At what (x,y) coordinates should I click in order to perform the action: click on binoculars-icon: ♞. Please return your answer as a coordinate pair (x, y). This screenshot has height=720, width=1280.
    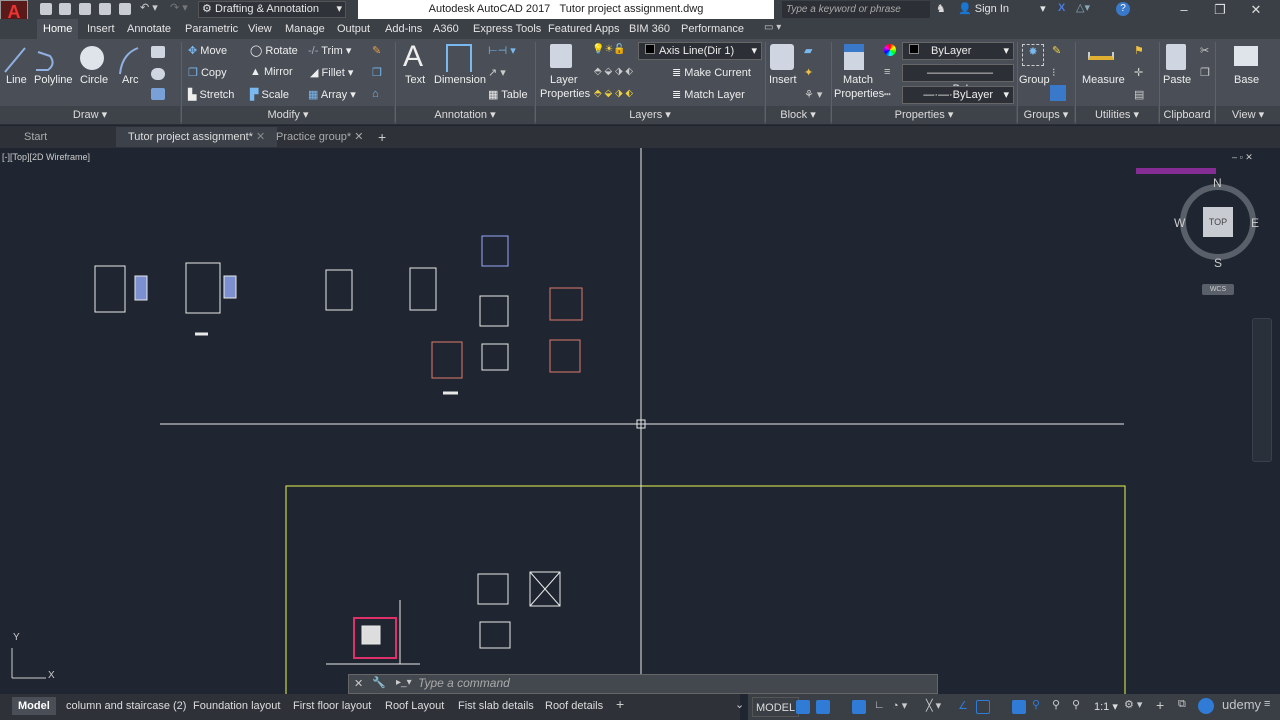
    Looking at the image, I should click on (941, 8).